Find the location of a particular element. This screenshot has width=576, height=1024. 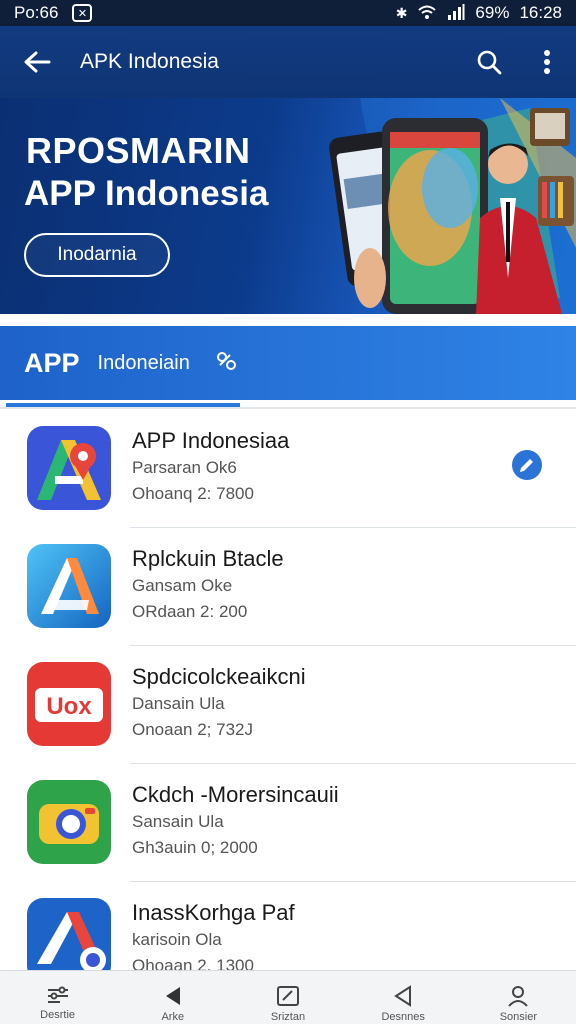

nav-label: Desnnes is located at coordinates (403, 1017).